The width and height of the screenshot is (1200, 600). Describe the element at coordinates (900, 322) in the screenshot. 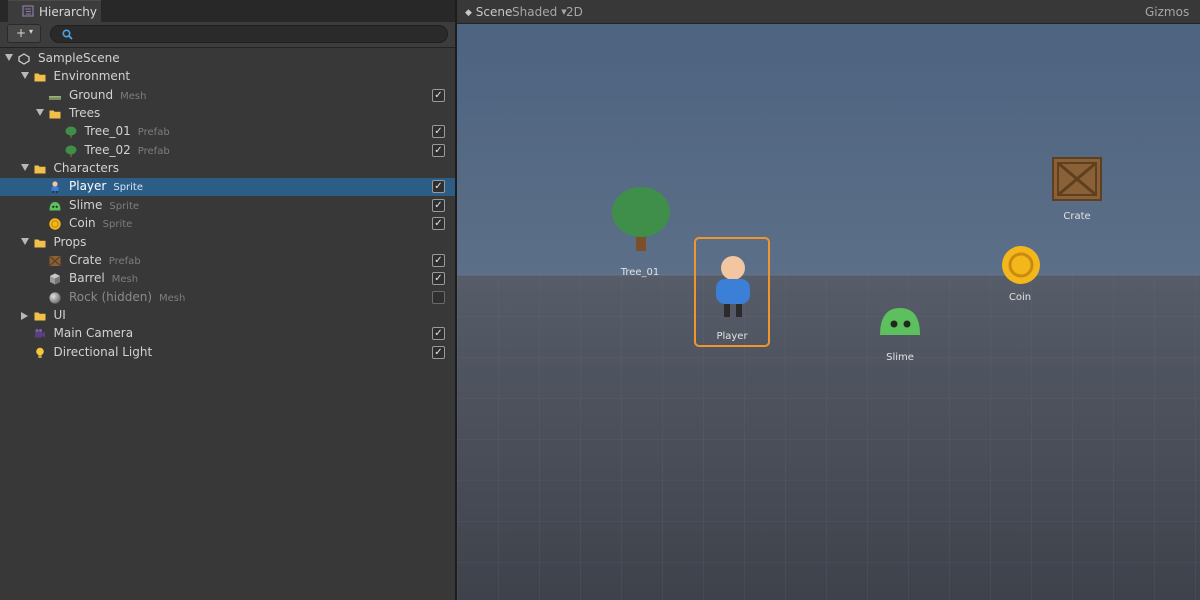

I see `slime-sprite` at that location.